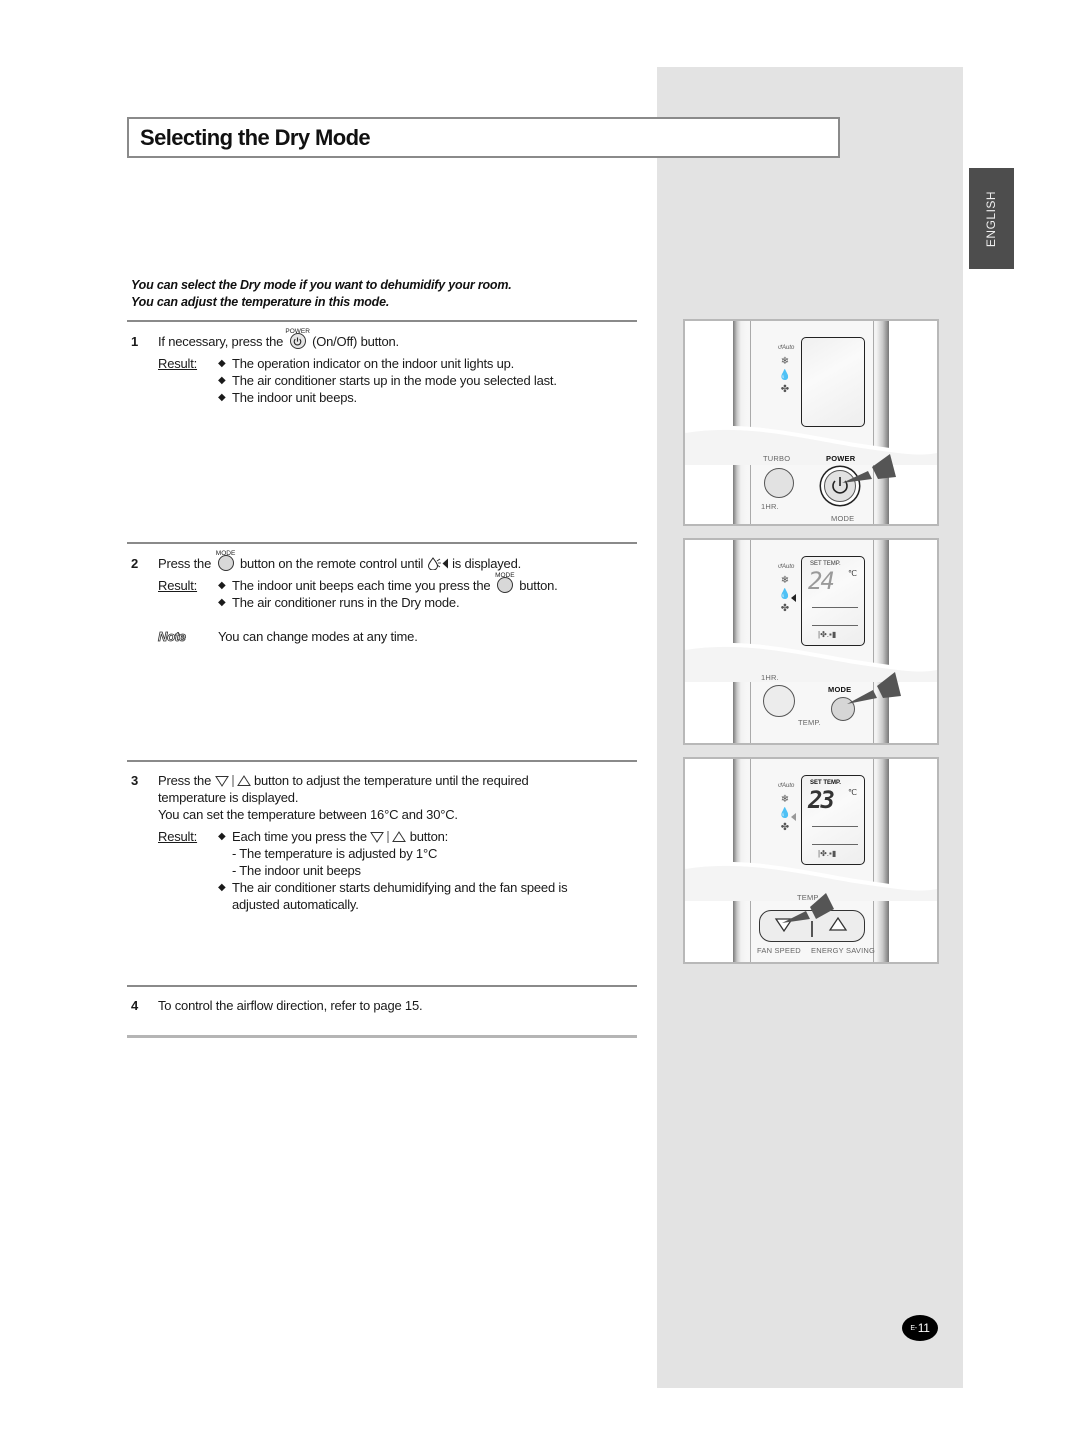 This screenshot has height=1456, width=1080. I want to click on power-illustration: ↺Auto ❄ 💧 ✤ TURBO POWER 1HR. MODE, so click(811, 422).